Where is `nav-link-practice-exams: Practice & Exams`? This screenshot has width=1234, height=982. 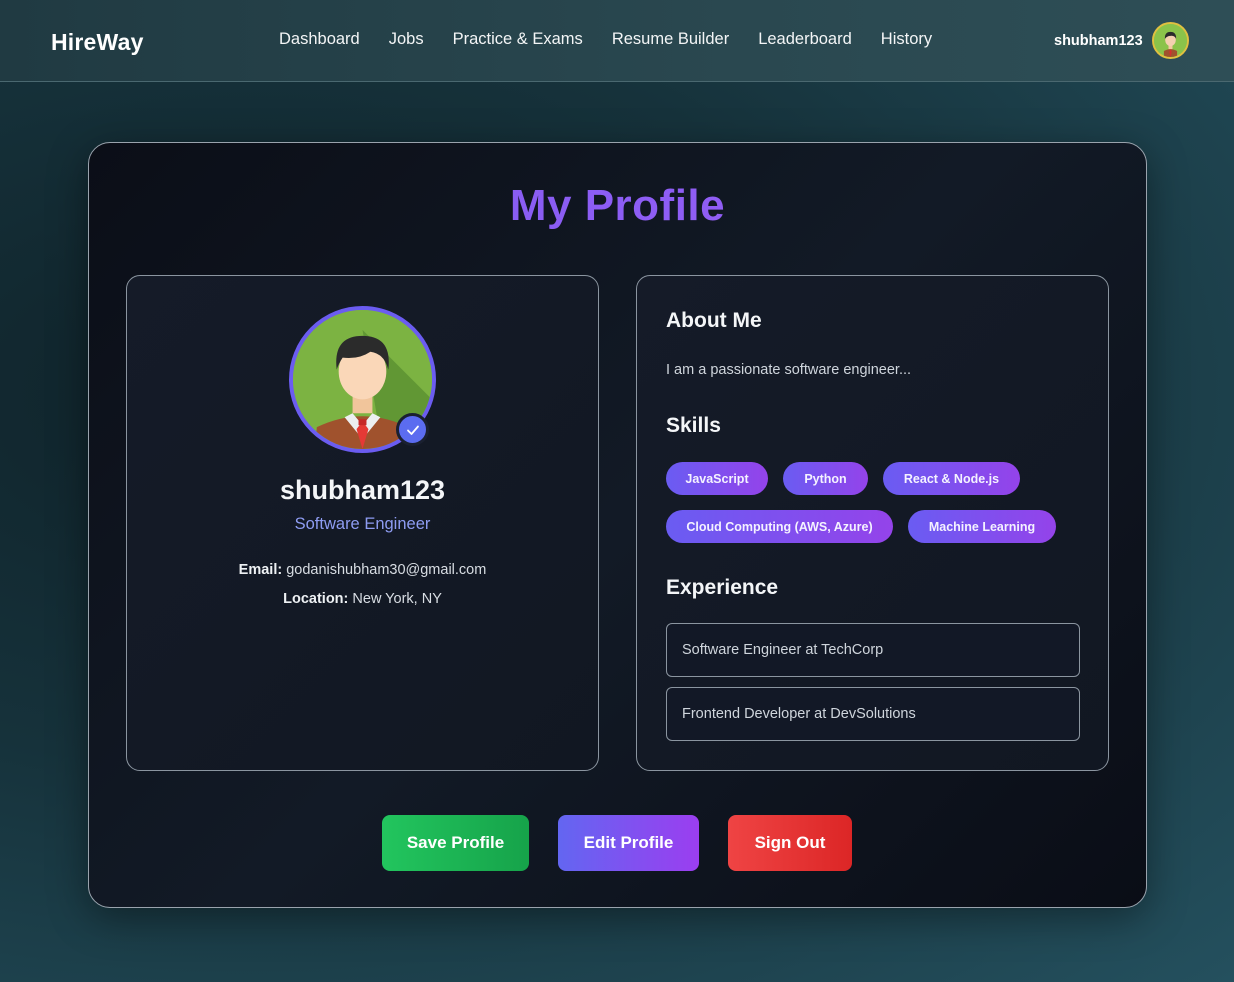 nav-link-practice-exams: Practice & Exams is located at coordinates (518, 39).